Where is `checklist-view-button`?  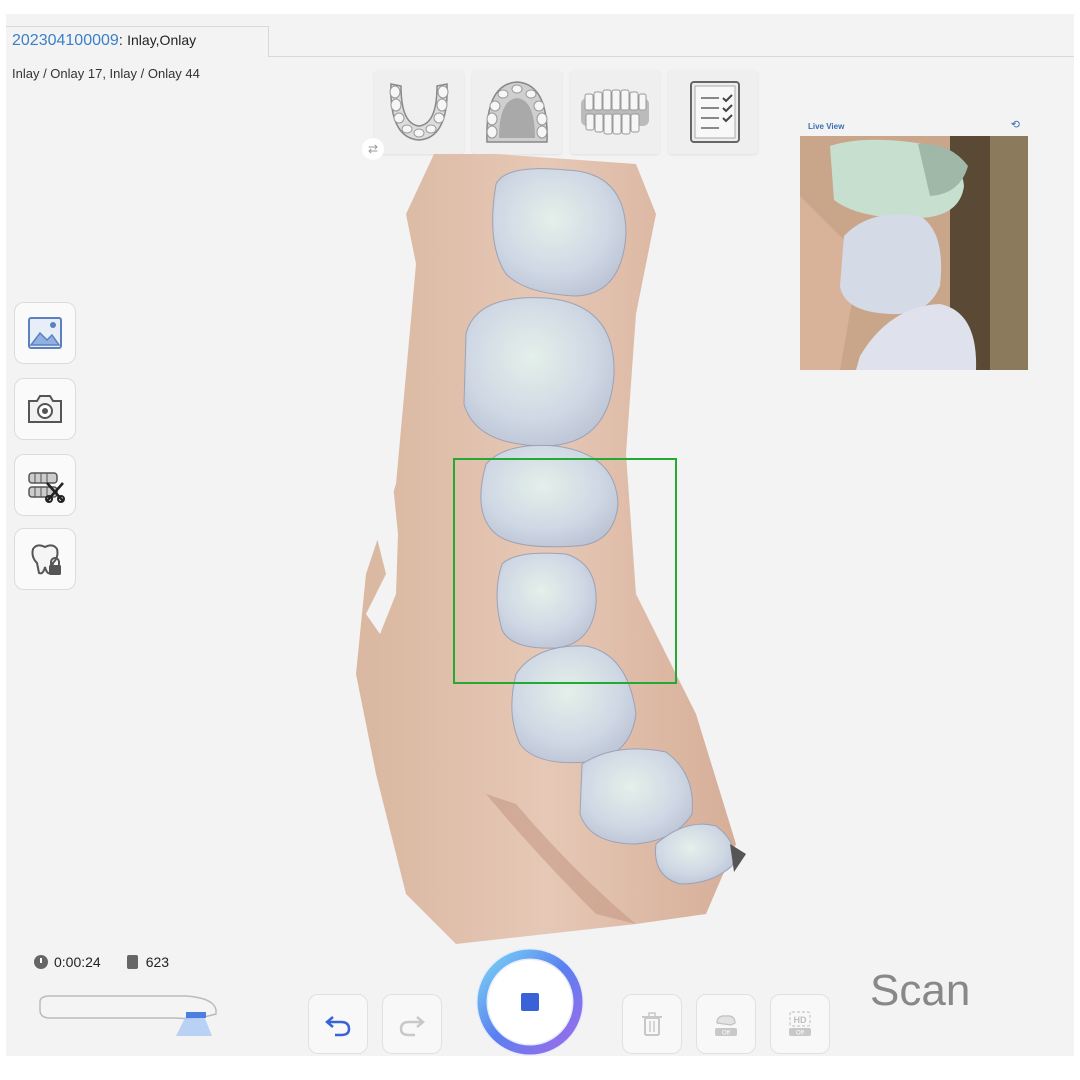 checklist-view-button is located at coordinates (713, 112).